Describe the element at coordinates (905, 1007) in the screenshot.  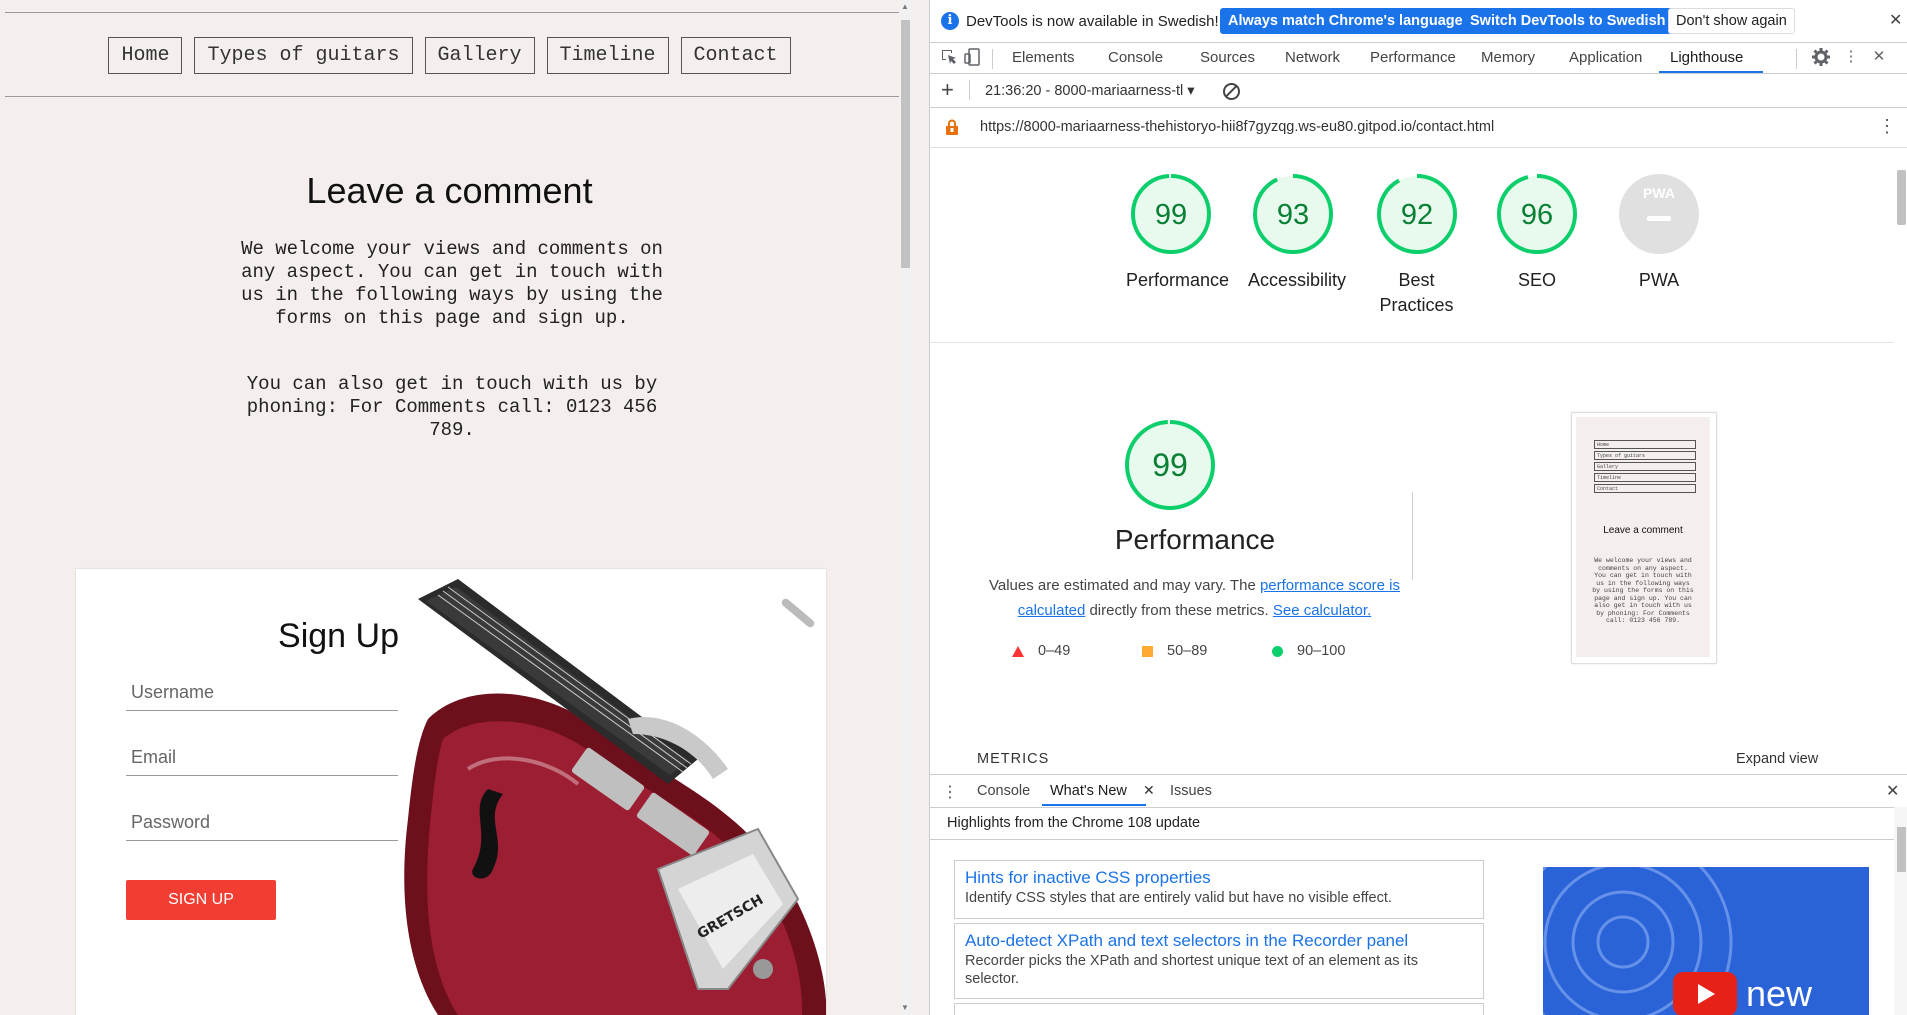
I see `scroll-down-arrow-icon: ▼` at that location.